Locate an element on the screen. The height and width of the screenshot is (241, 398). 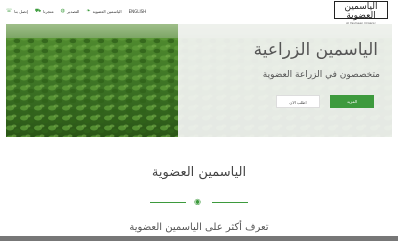
logo-text-ar: الياسمين العضوية is located at coordinates (361, 11).